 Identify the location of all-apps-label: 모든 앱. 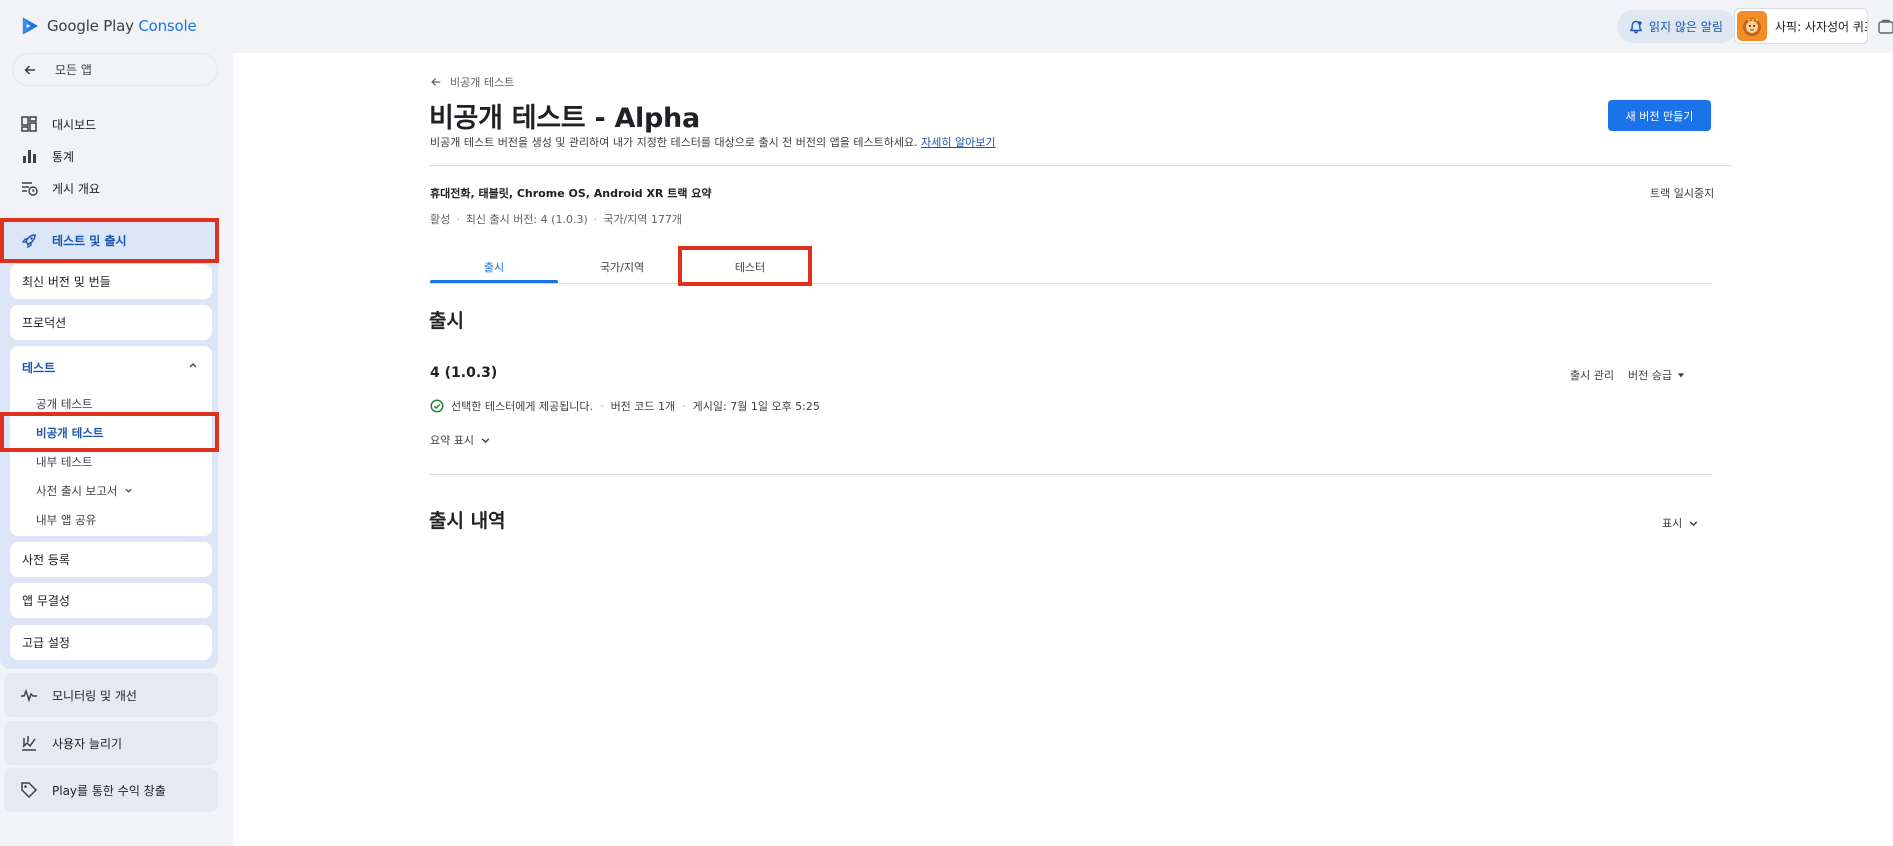
(73, 70).